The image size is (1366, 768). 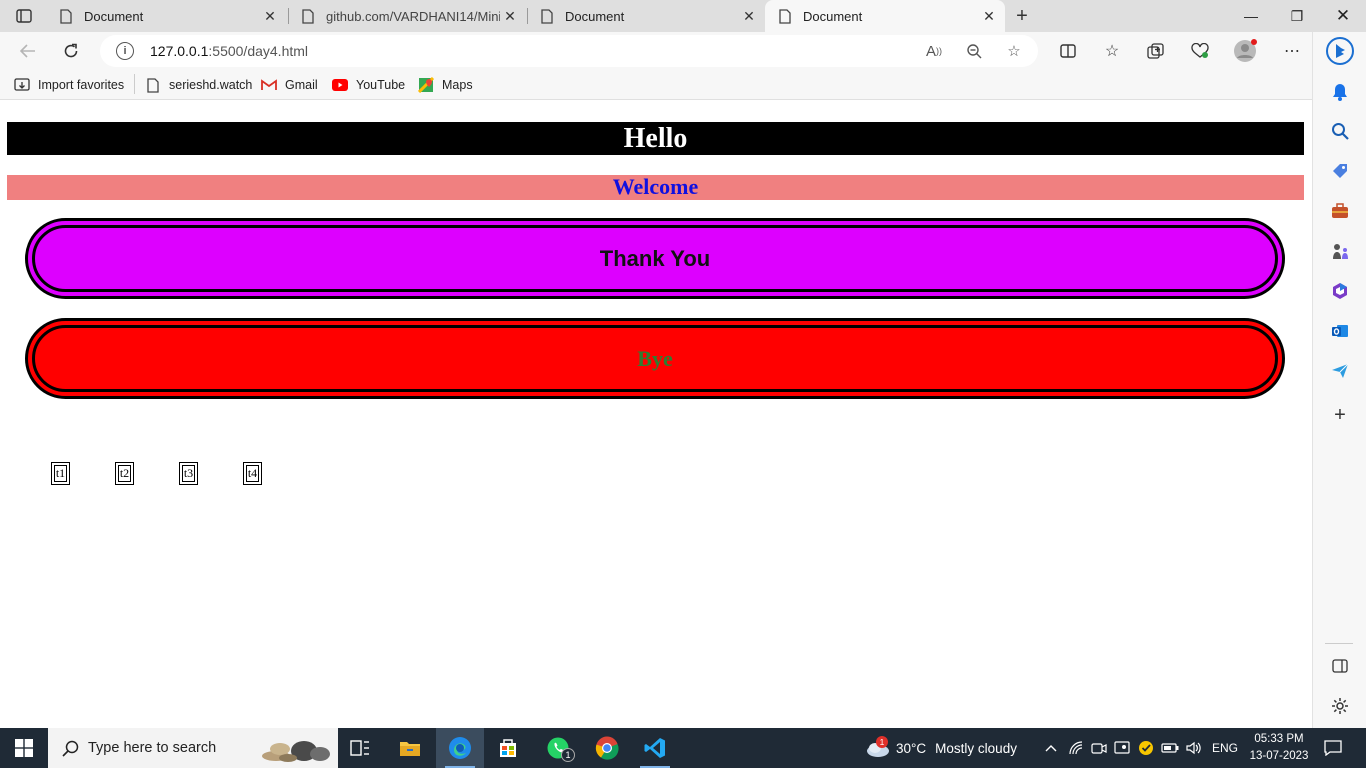 What do you see at coordinates (457, 85) in the screenshot?
I see `bookmark-label: Maps` at bounding box center [457, 85].